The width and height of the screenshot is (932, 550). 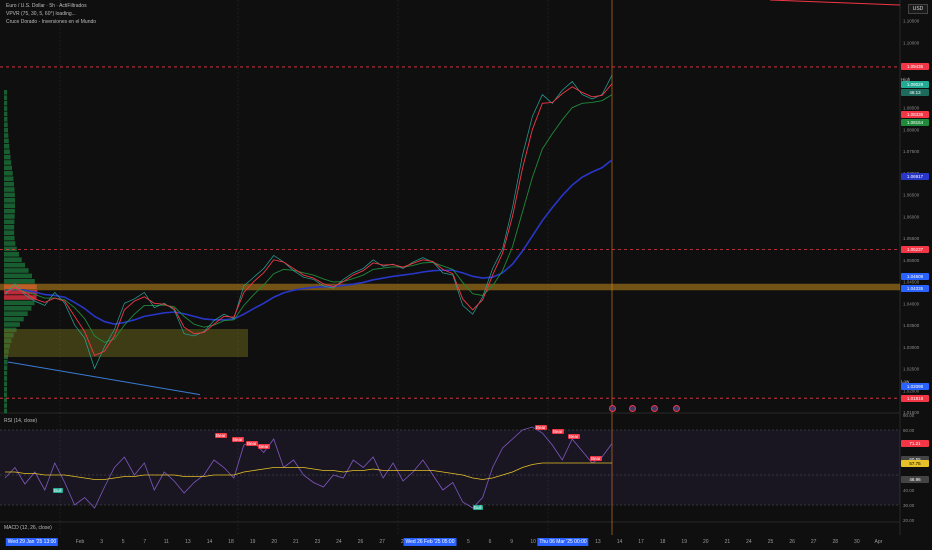 I want to click on rsi-pane, so click(x=450, y=467).